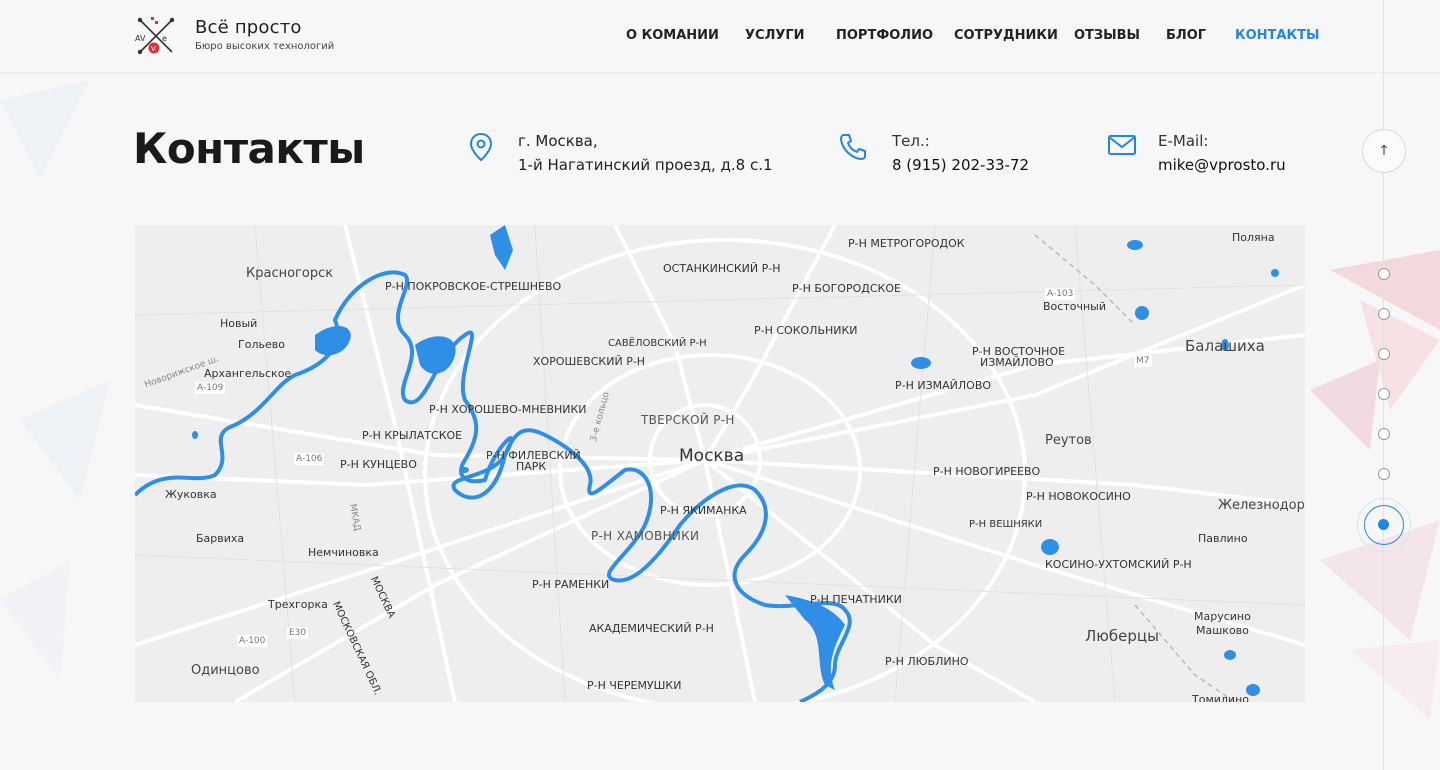 This screenshot has height=770, width=1440. Describe the element at coordinates (1017, 362) in the screenshot. I see `map-label: ИЗМАЙЛОВО` at that location.